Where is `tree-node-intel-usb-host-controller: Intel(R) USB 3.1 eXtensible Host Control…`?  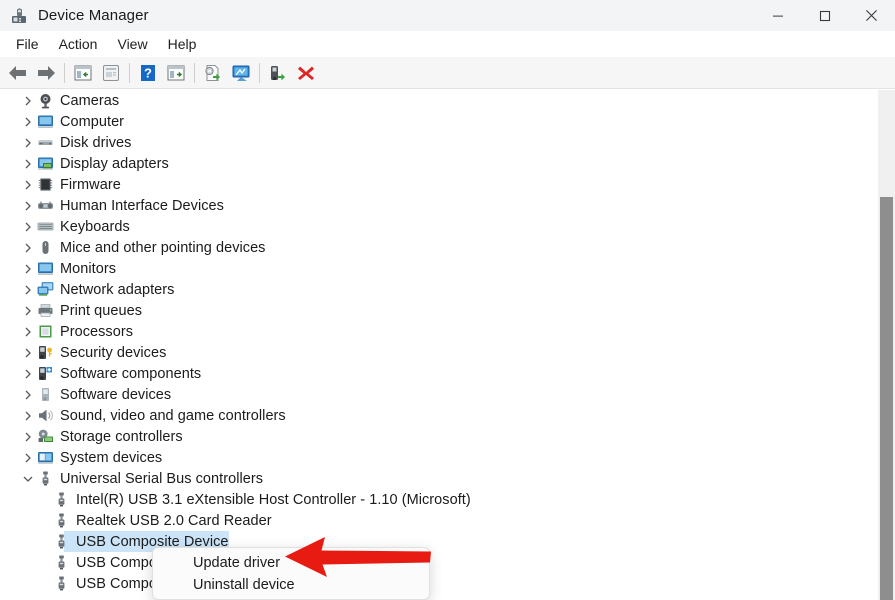 tree-node-intel-usb-host-controller: Intel(R) USB 3.1 eXtensible Host Control… is located at coordinates (439, 499).